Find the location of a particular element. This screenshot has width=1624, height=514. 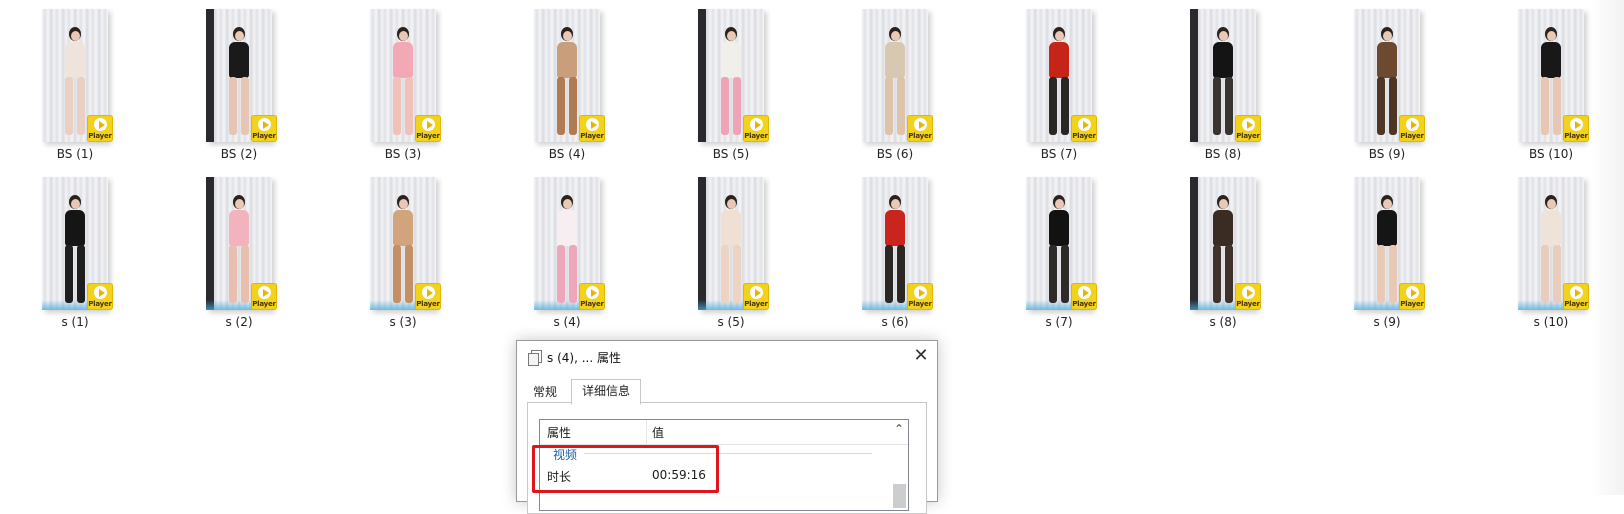

tab-details: 详细信息 is located at coordinates (606, 392).